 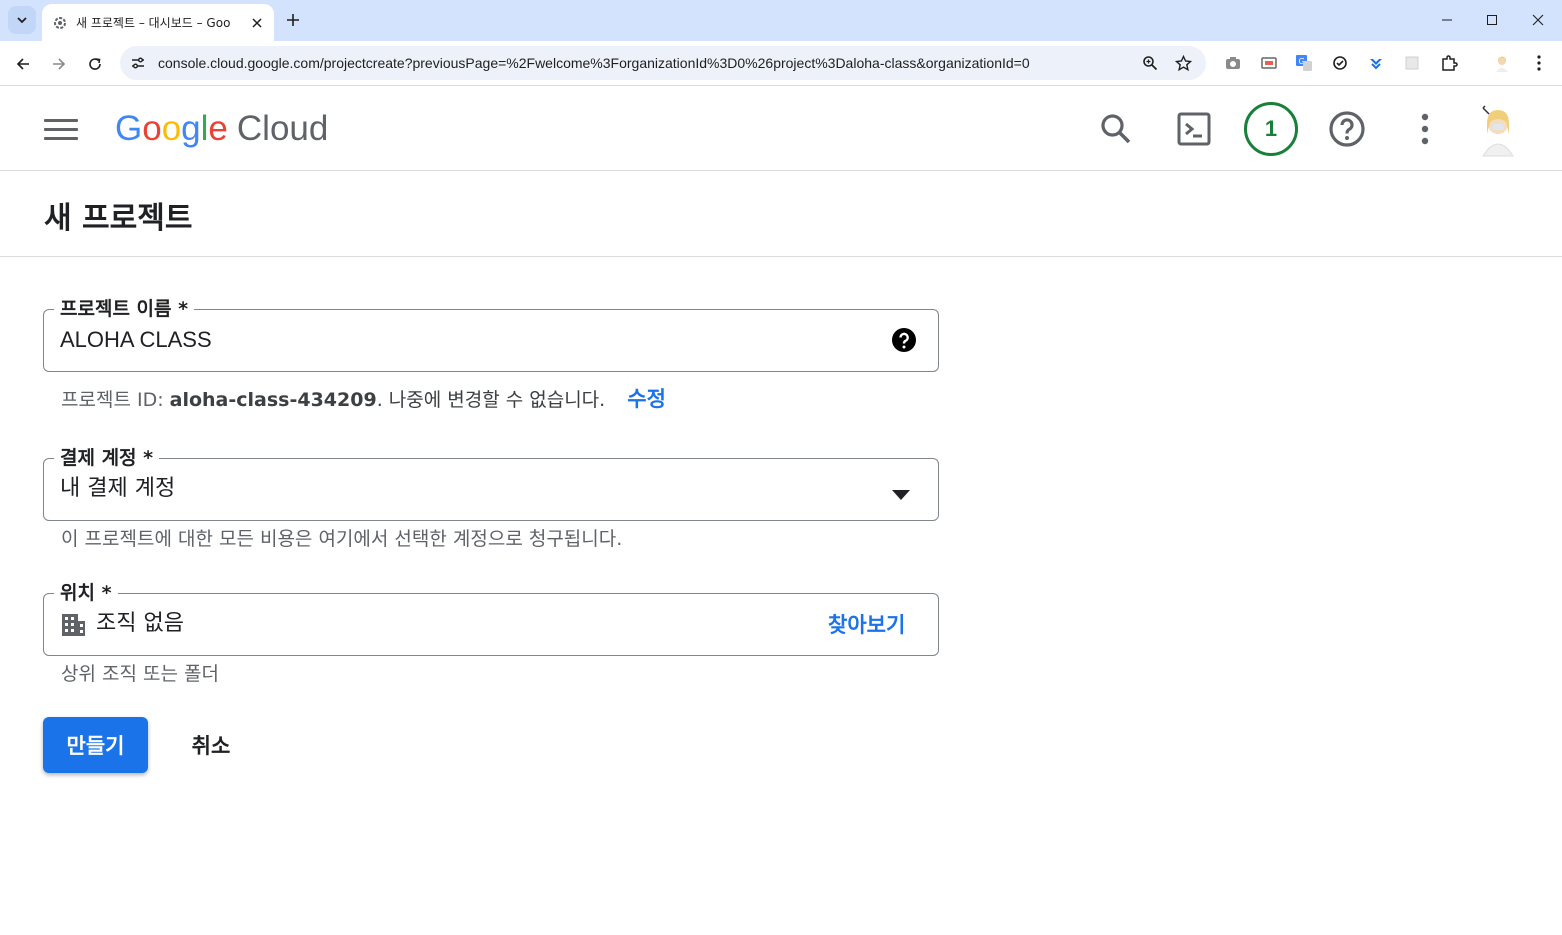 I want to click on more-options-button, so click(x=1425, y=129).